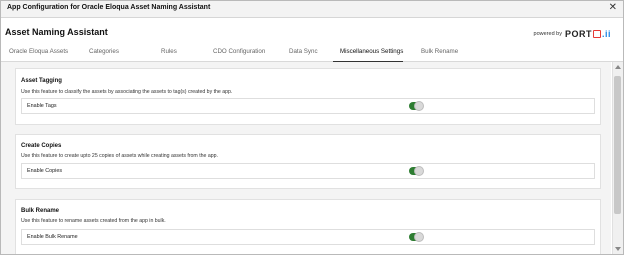 This screenshot has width=624, height=255. I want to click on scroll-thumb, so click(617, 145).